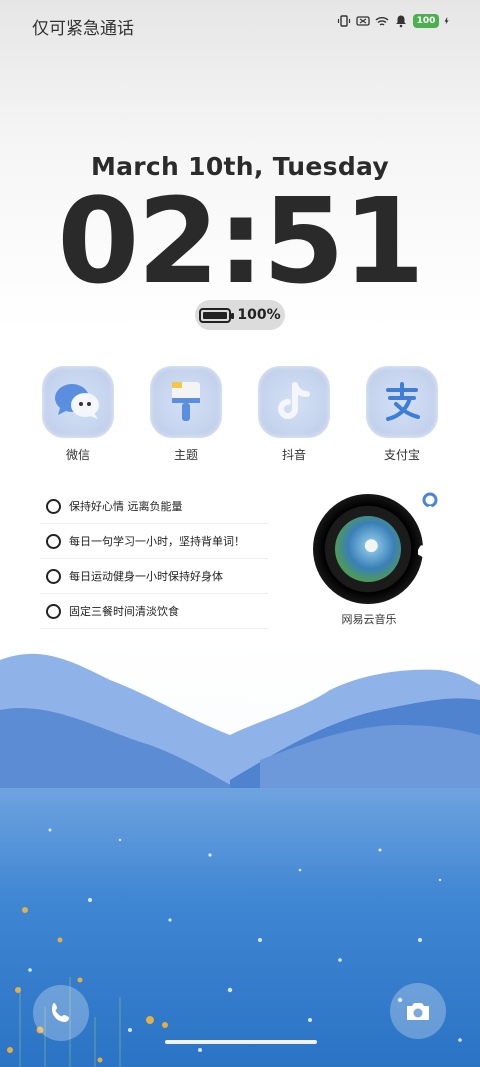 The width and height of the screenshot is (480, 1067). Describe the element at coordinates (157, 541) in the screenshot. I see `todo-text: 每日一句学习一小时，坚持背单词！` at that location.